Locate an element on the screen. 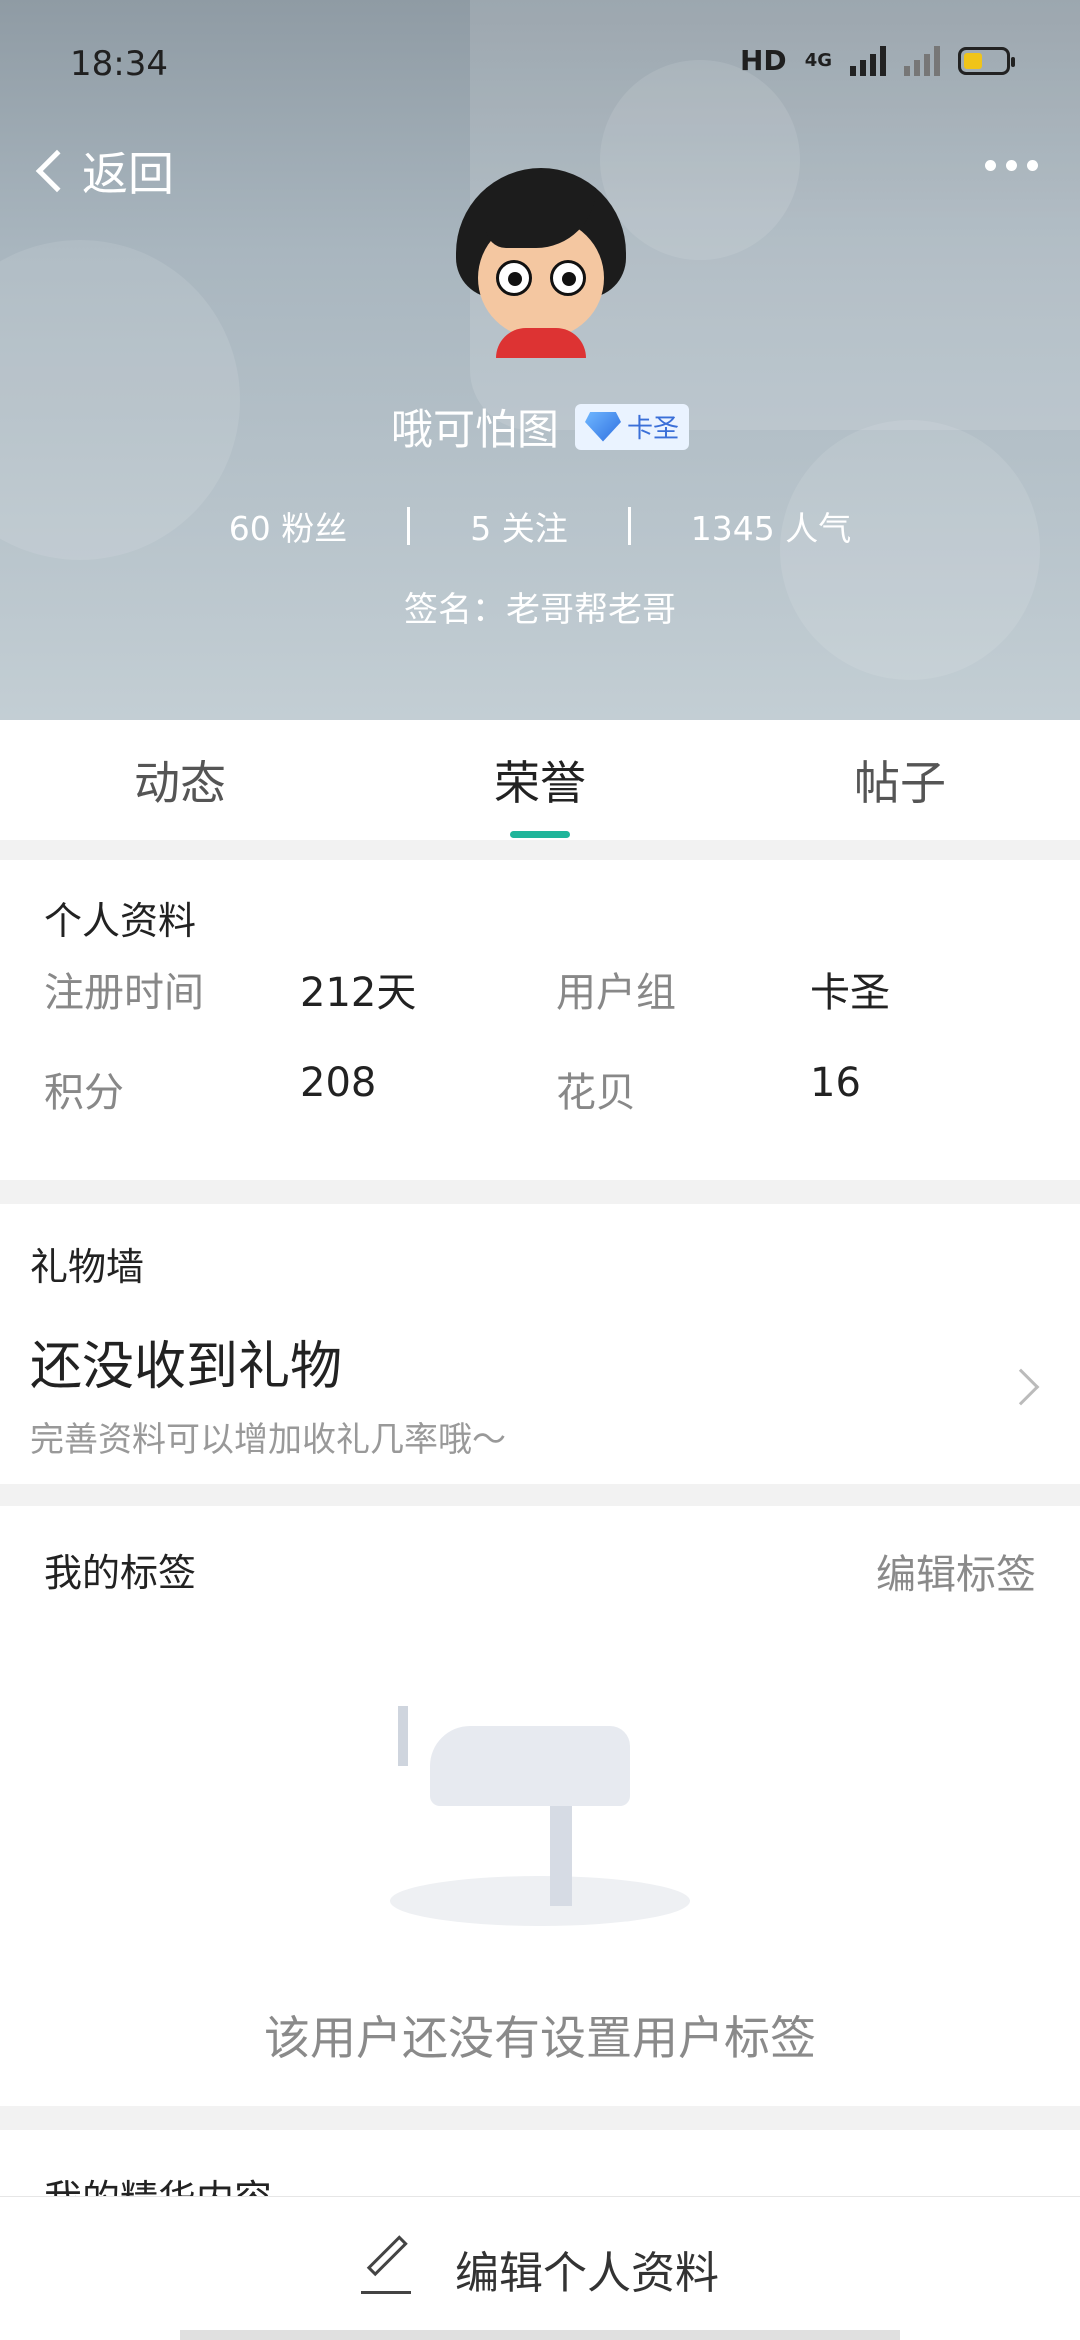  section-title: 个人资料 is located at coordinates (120, 921).